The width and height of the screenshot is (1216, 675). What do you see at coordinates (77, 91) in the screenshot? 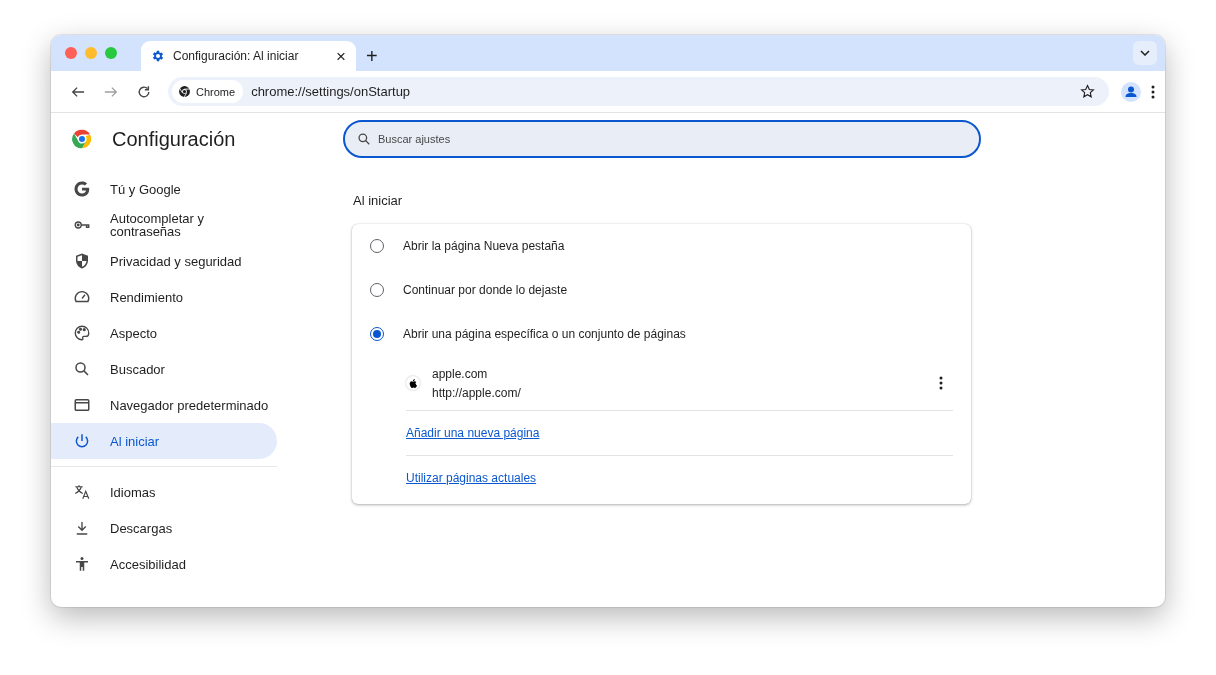
I see `back-icon` at bounding box center [77, 91].